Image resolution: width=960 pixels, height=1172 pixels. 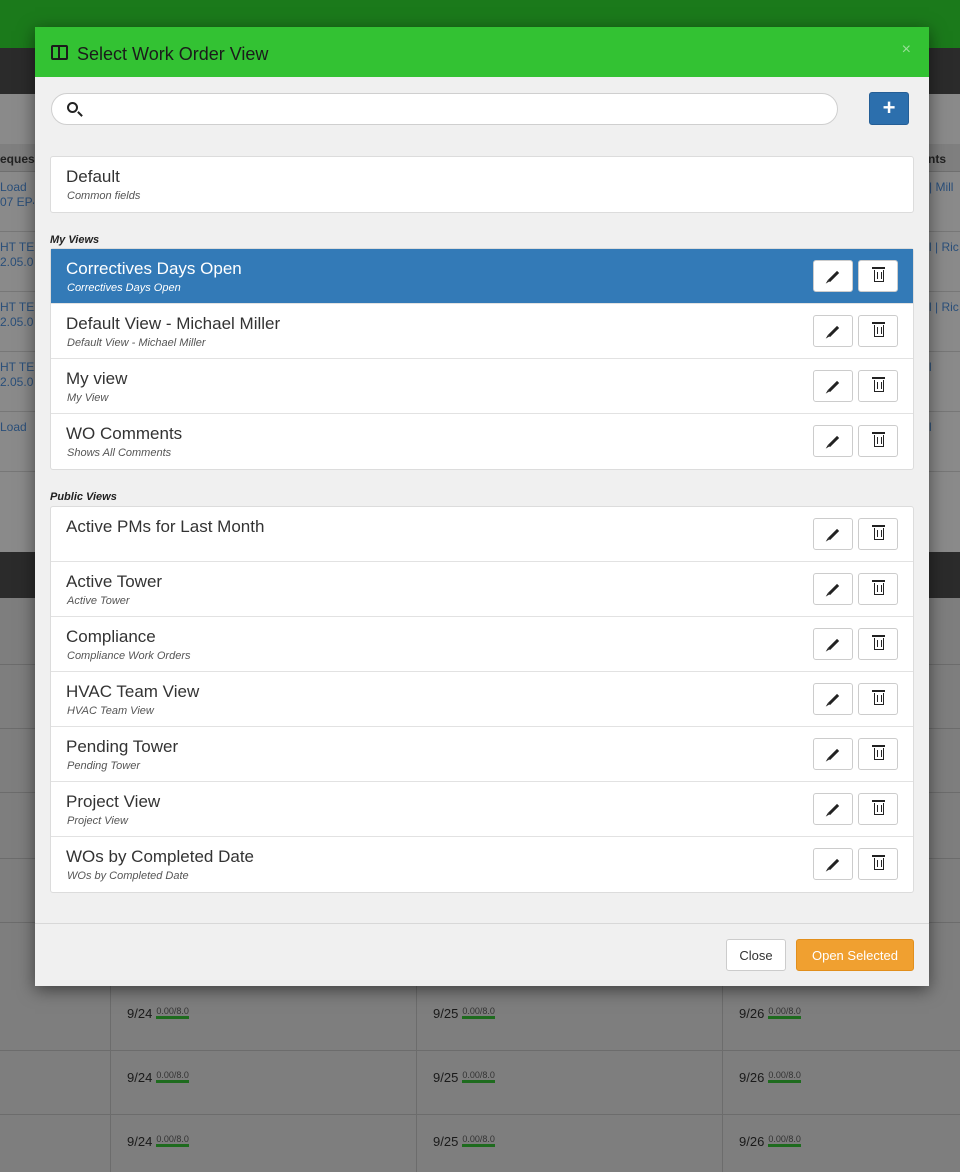 What do you see at coordinates (855, 955) in the screenshot?
I see `open-selected-button: Open Selected` at bounding box center [855, 955].